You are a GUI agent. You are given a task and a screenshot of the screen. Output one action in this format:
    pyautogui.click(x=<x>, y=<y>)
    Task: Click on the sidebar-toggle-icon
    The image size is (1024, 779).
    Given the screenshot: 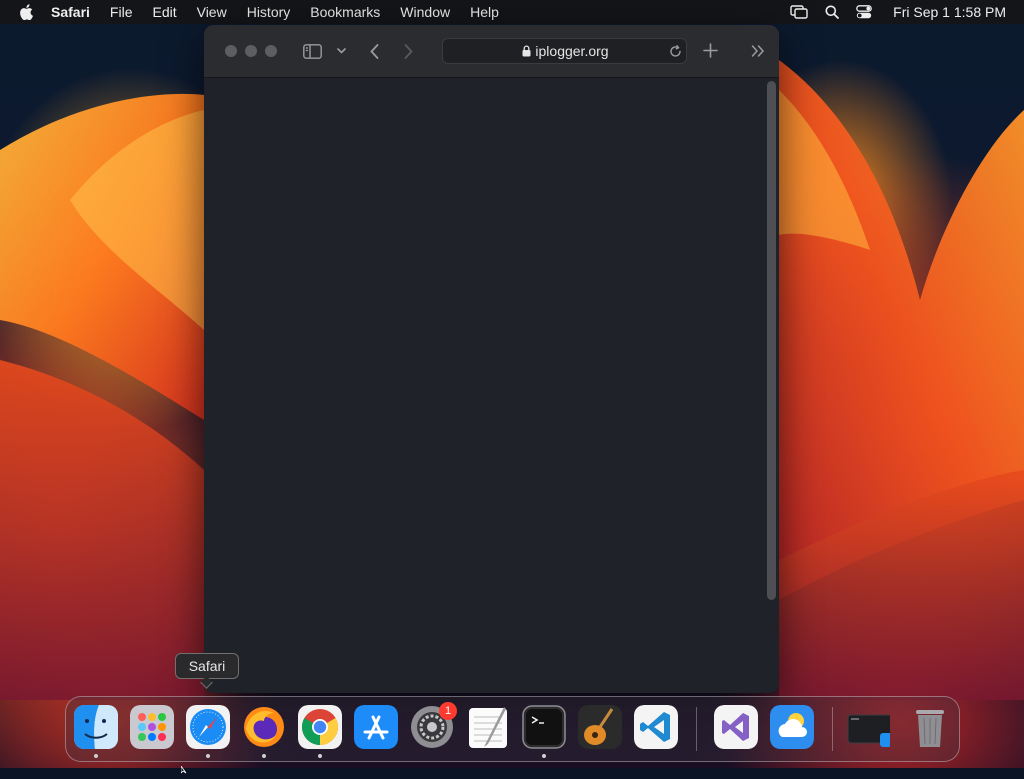 What is the action you would take?
    pyautogui.click(x=312, y=51)
    